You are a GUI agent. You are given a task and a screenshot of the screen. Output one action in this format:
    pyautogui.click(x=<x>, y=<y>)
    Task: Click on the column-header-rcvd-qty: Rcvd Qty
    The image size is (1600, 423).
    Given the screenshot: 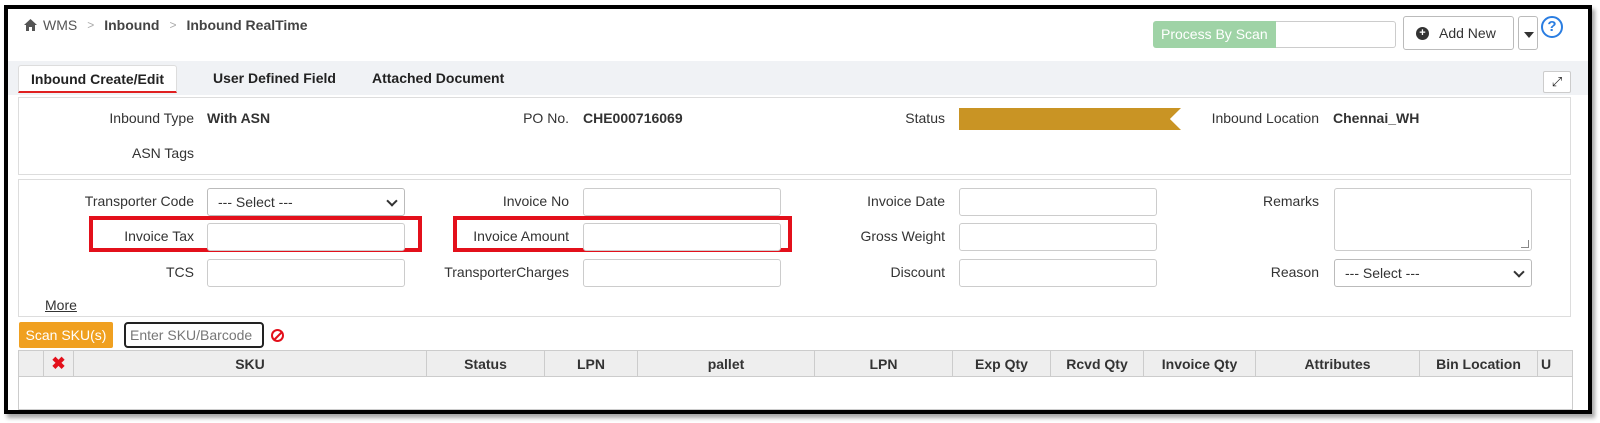 What is the action you would take?
    pyautogui.click(x=1097, y=364)
    